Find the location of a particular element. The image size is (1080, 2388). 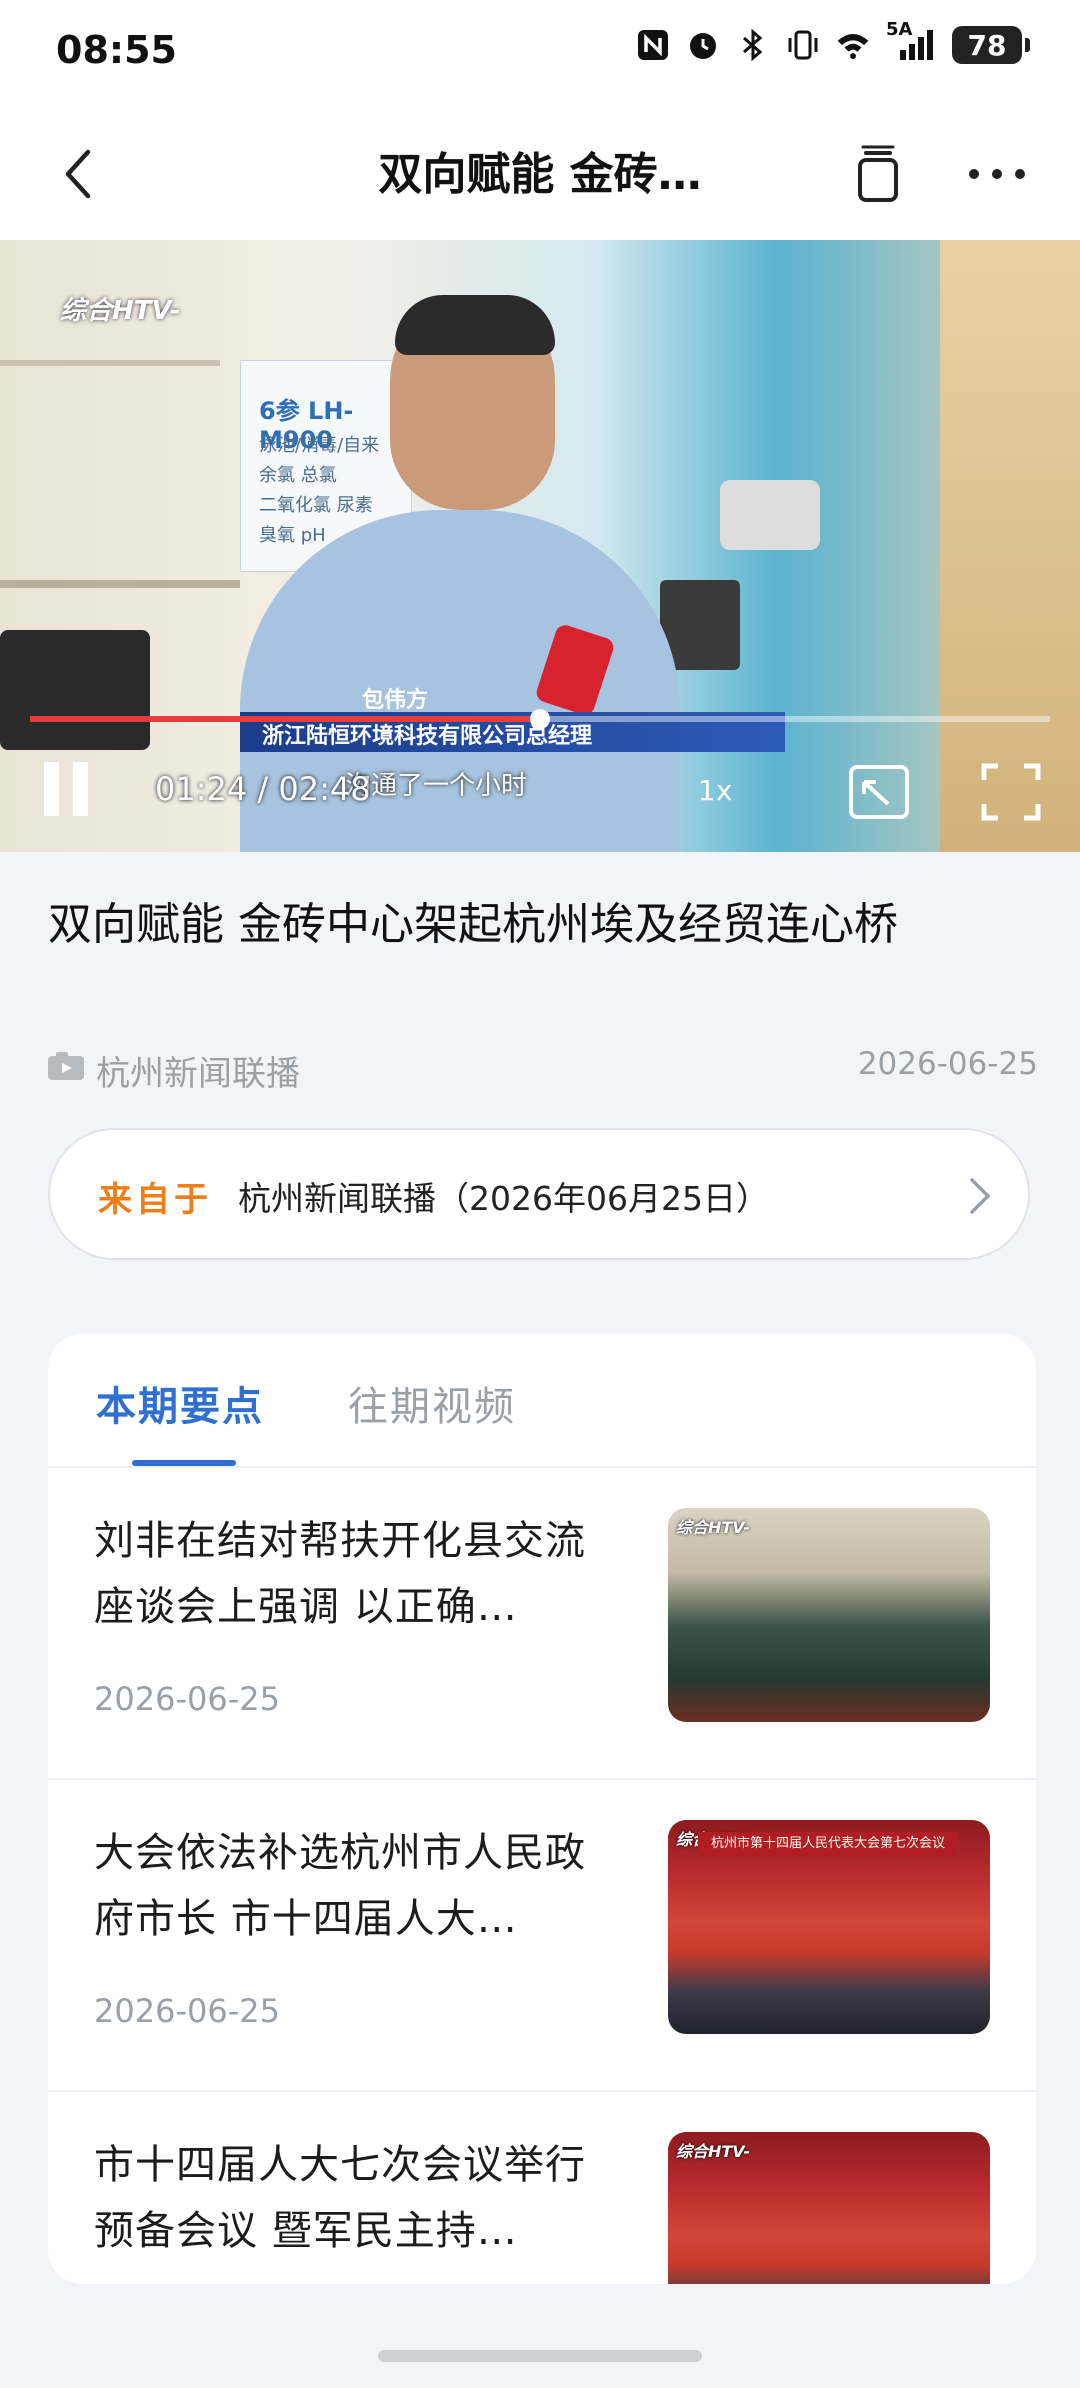

nfc-icon is located at coordinates (653, 45).